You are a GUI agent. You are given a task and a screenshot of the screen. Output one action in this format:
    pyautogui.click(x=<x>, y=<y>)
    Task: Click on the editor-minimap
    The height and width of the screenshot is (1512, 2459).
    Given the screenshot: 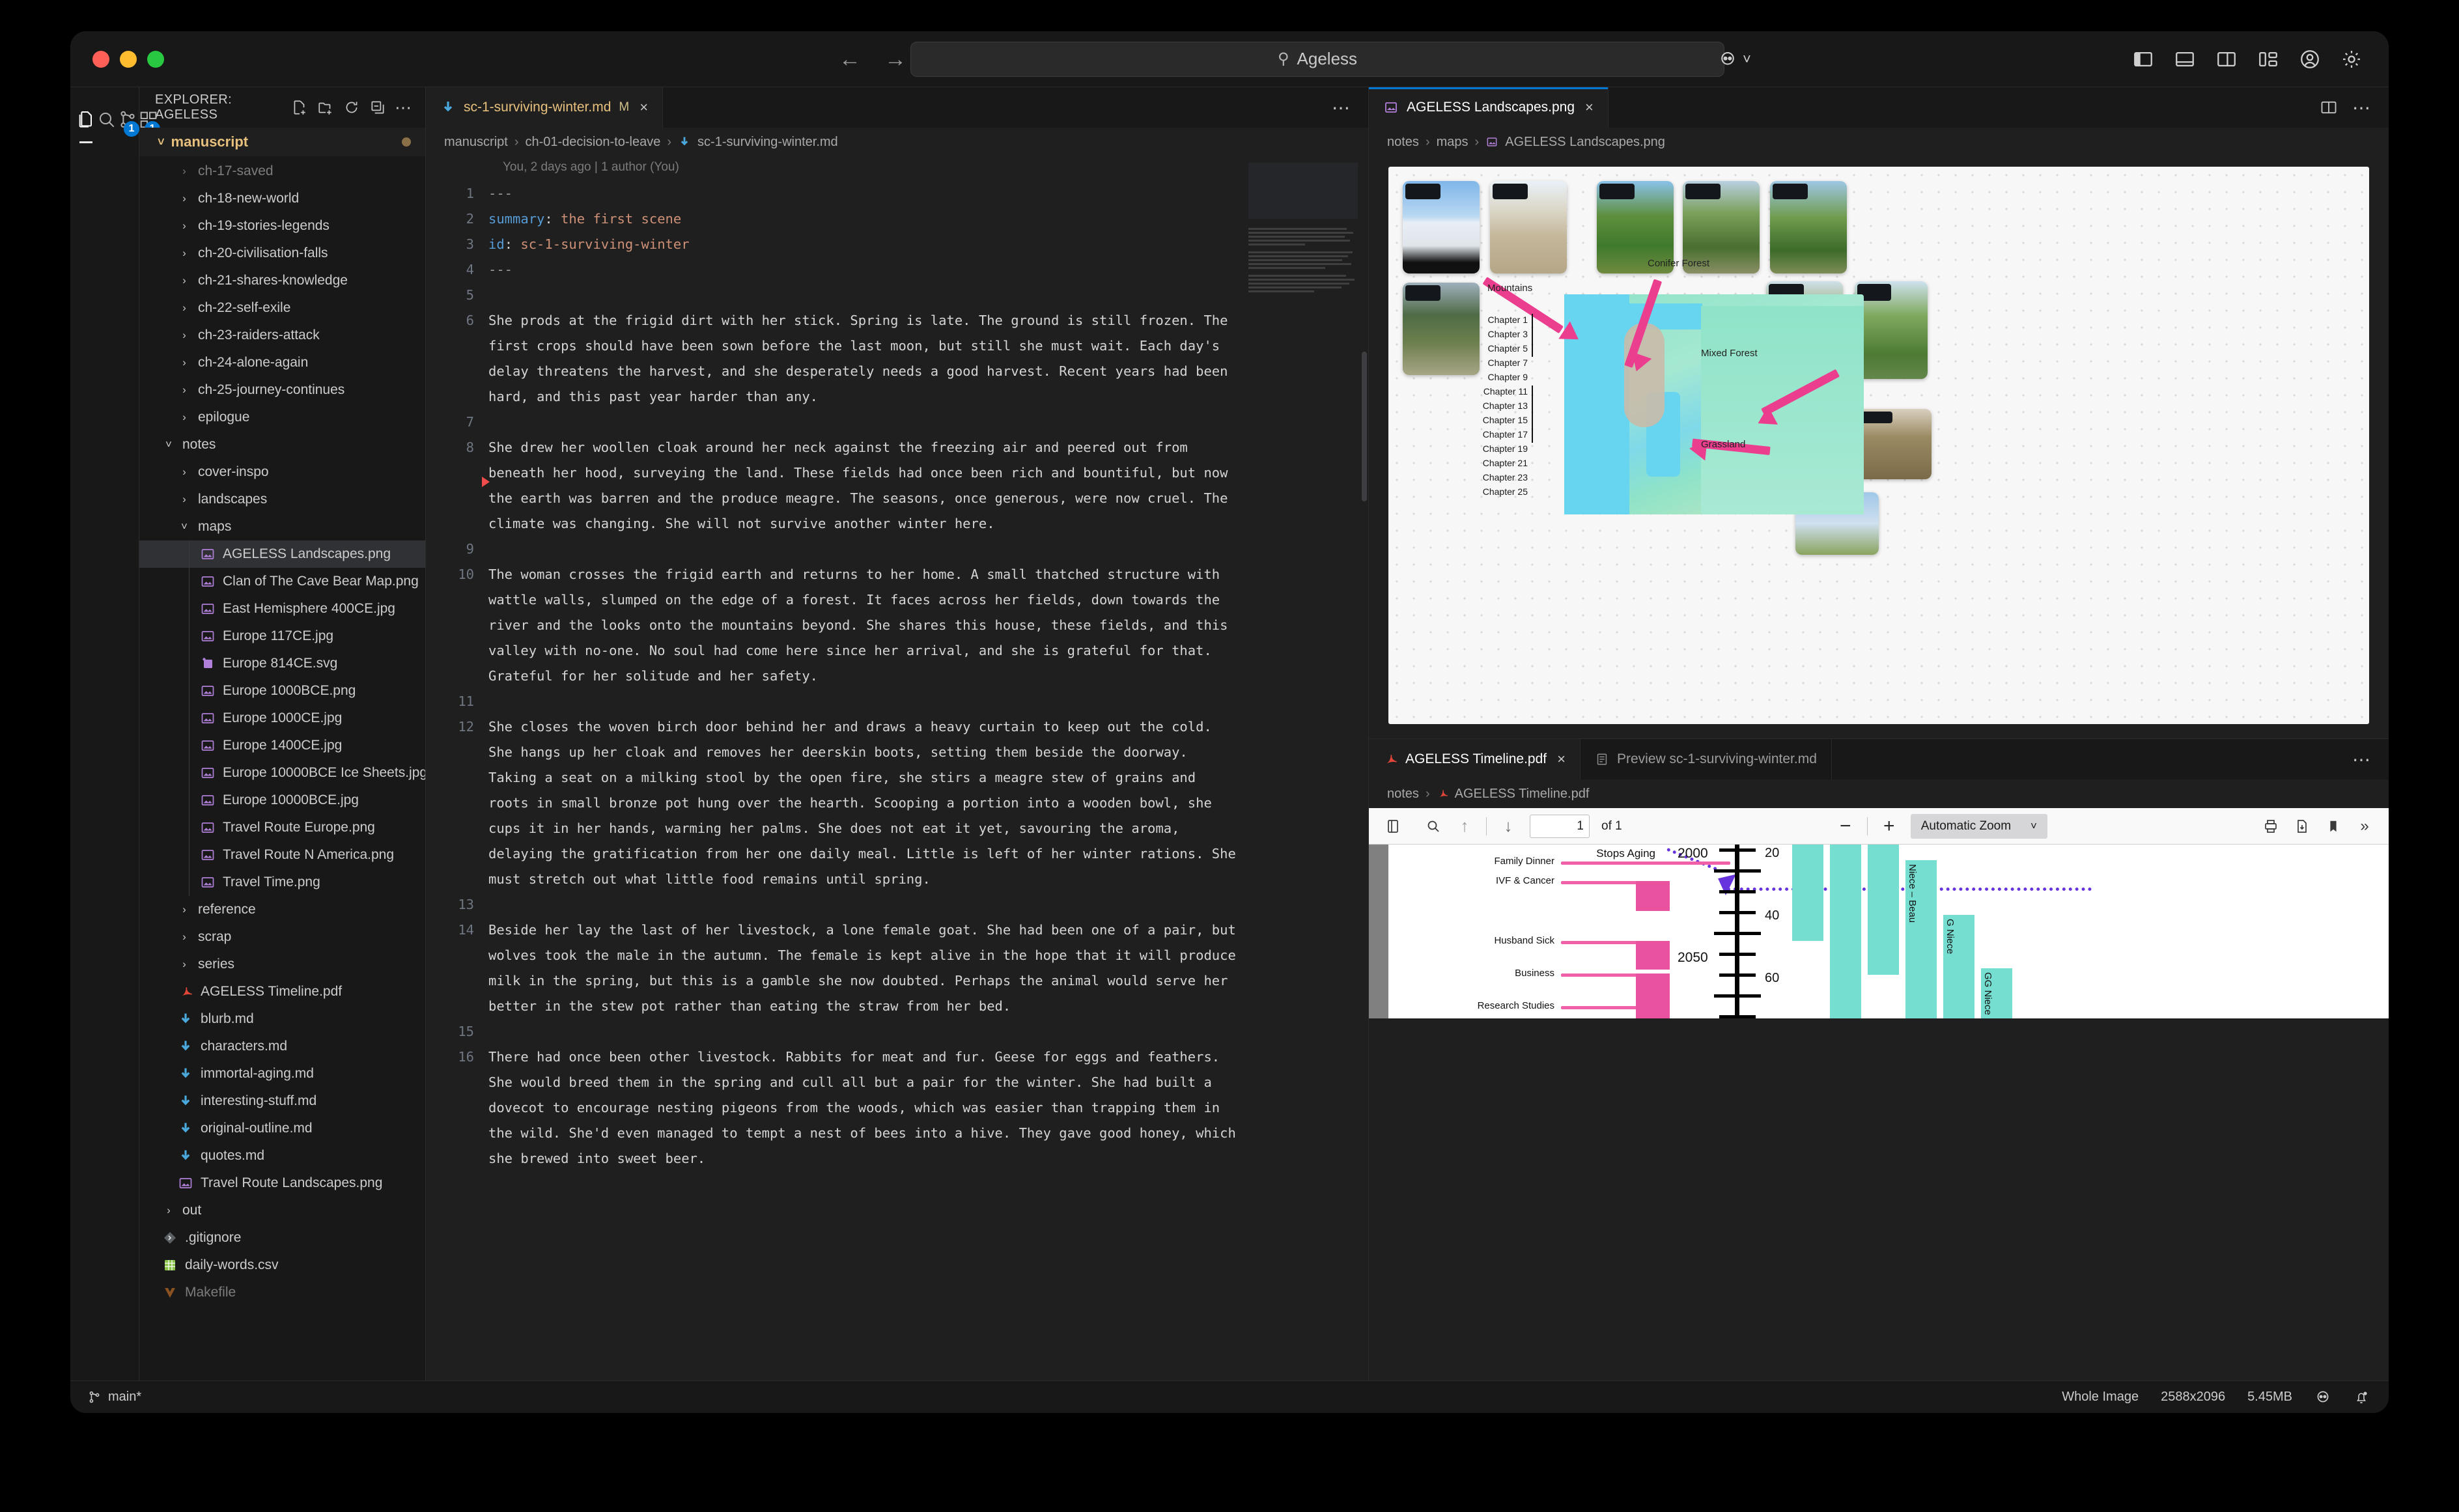 What is the action you would take?
    pyautogui.click(x=1303, y=772)
    